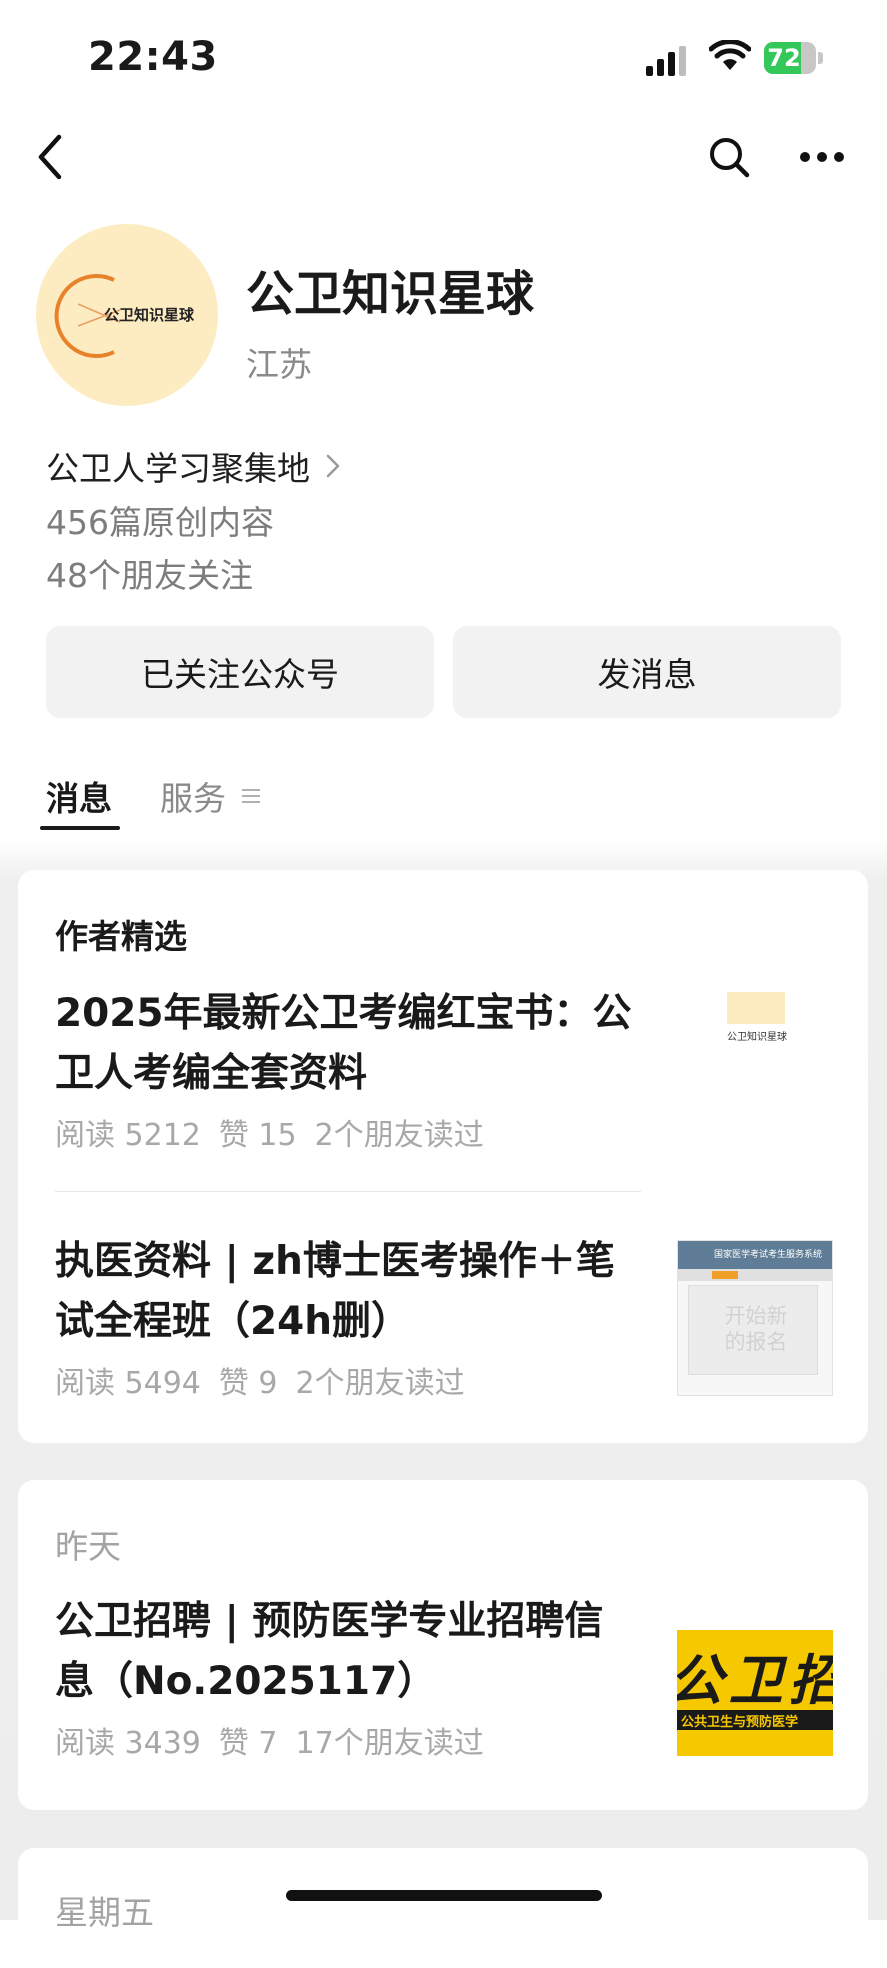  I want to click on active-tab-indicator, so click(80, 828).